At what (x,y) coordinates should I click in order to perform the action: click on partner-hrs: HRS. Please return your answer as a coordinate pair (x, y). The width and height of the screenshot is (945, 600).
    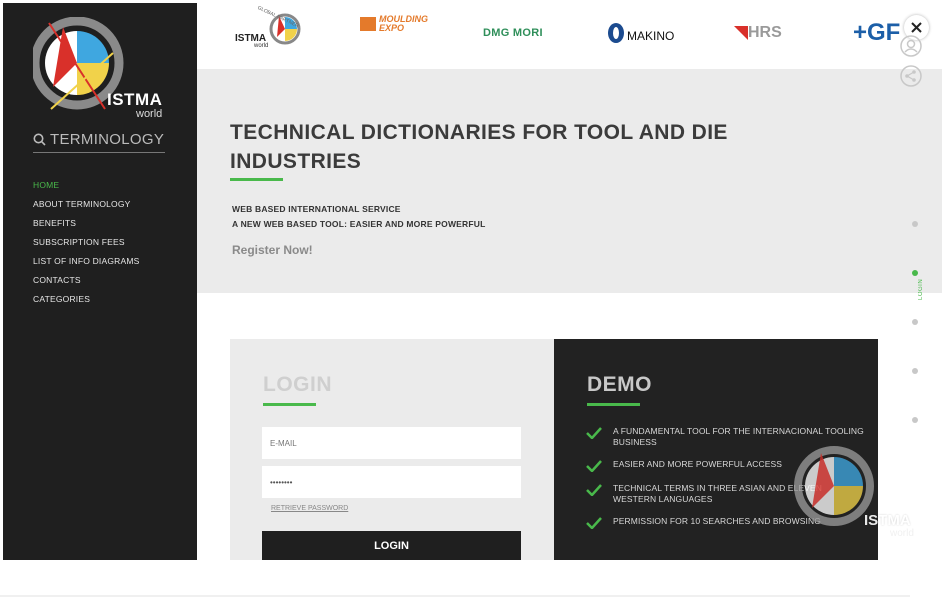
    Looking at the image, I should click on (769, 33).